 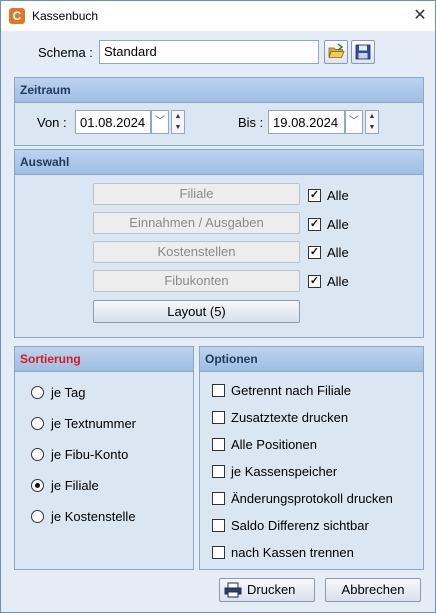 What do you see at coordinates (68, 392) in the screenshot?
I see `sort-je-tag-label: je Tag` at bounding box center [68, 392].